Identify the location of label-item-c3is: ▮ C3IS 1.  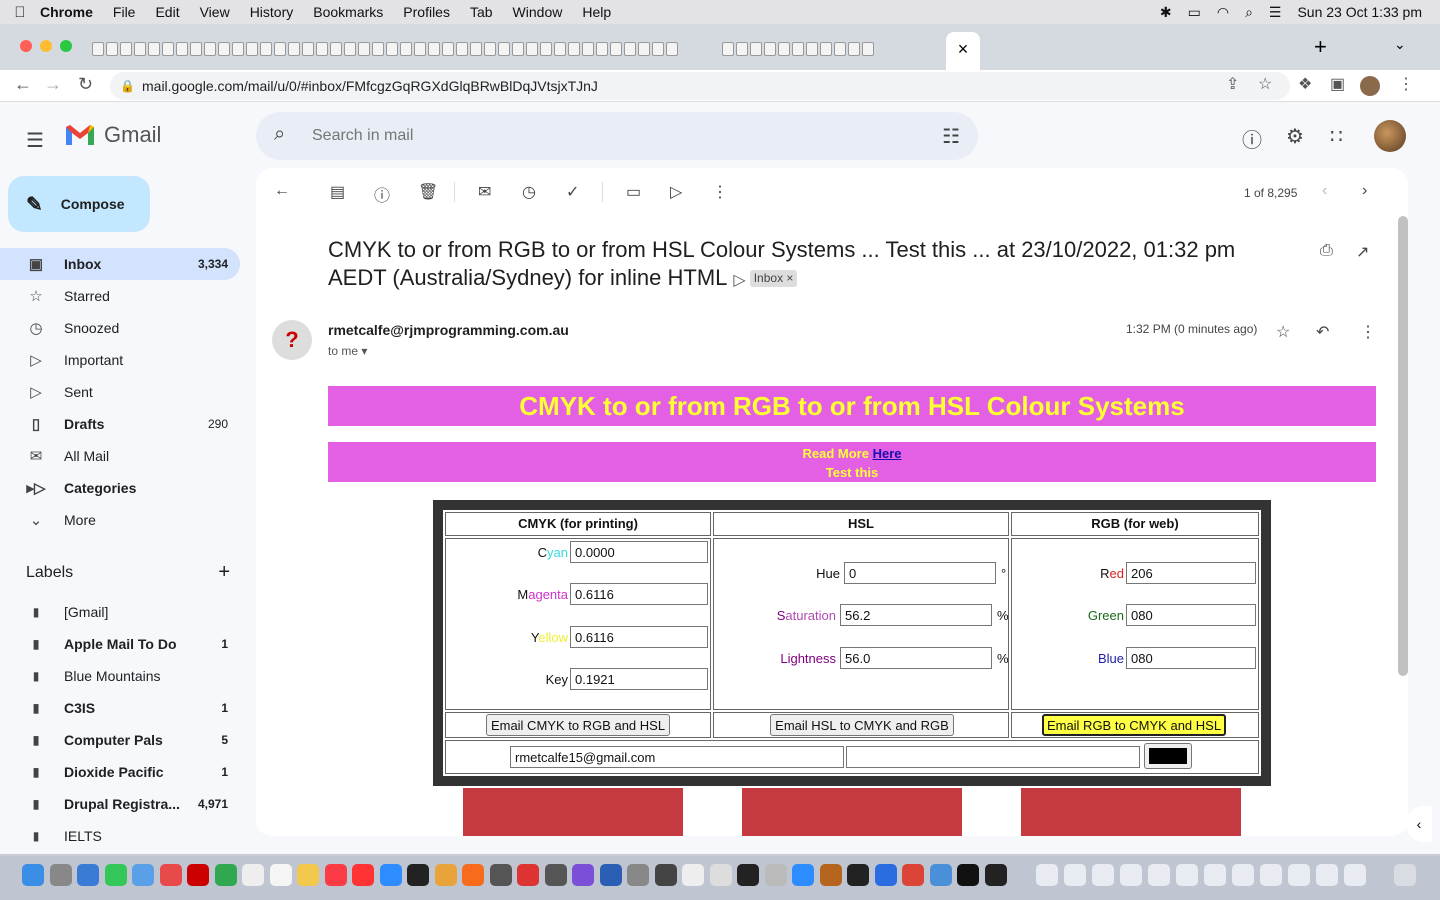
(120, 708).